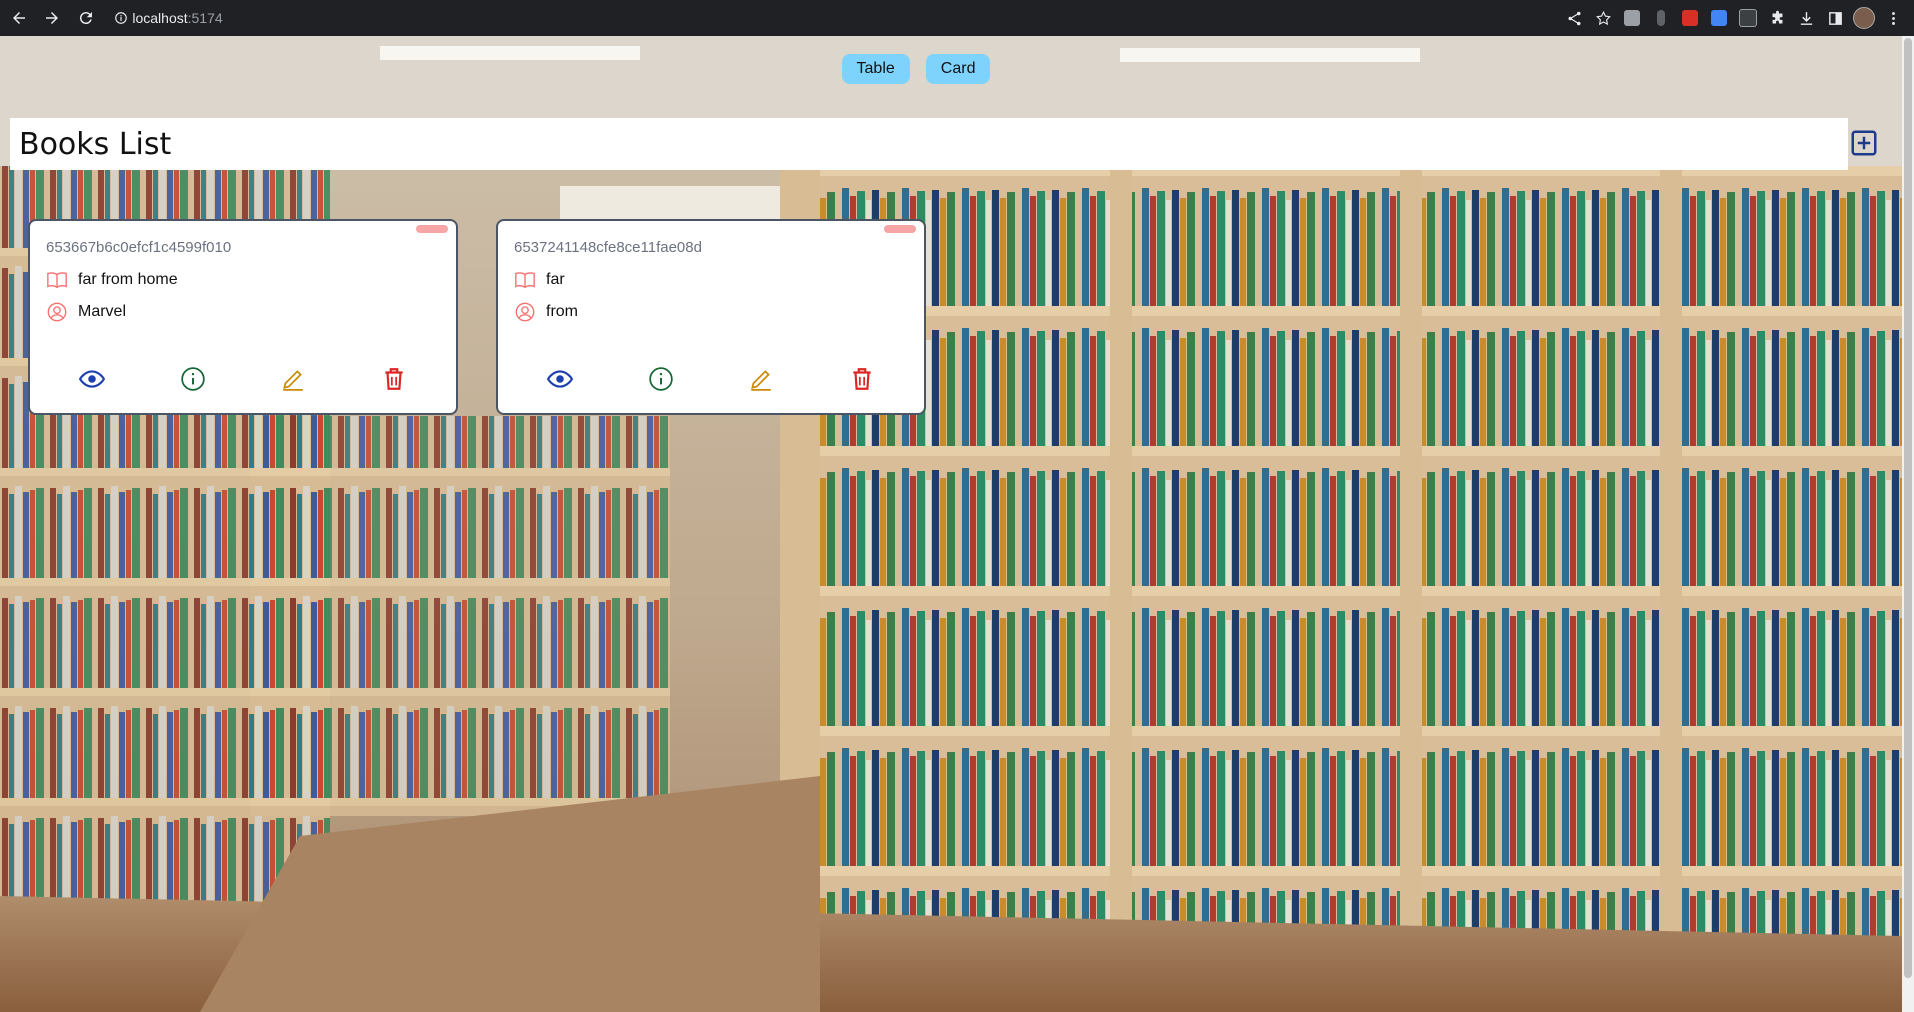 This screenshot has height=1012, width=1914. What do you see at coordinates (121, 18) in the screenshot?
I see `info-icon` at bounding box center [121, 18].